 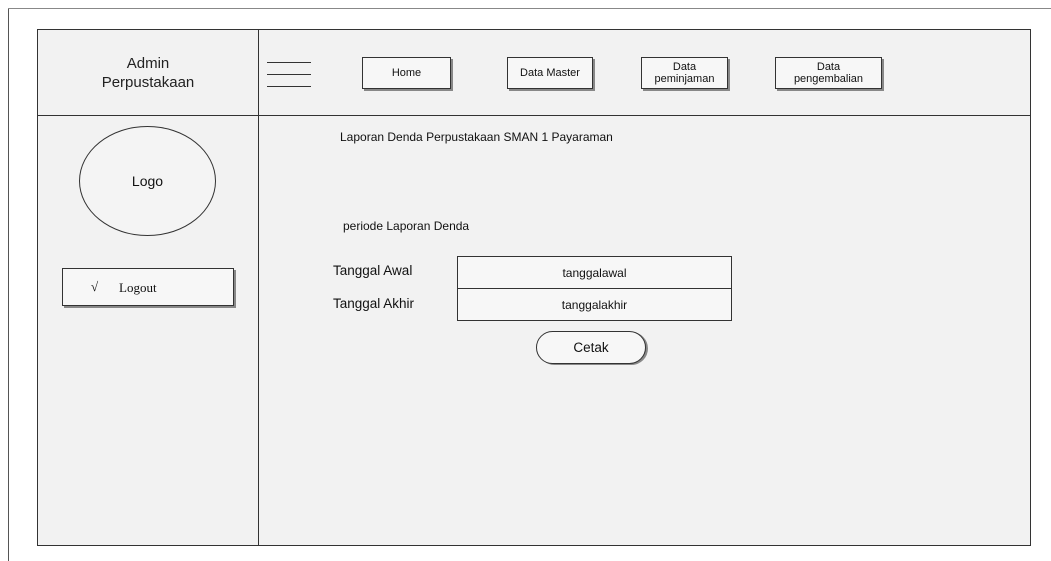 I want to click on end-date-field: tanggalakhir, so click(x=594, y=304).